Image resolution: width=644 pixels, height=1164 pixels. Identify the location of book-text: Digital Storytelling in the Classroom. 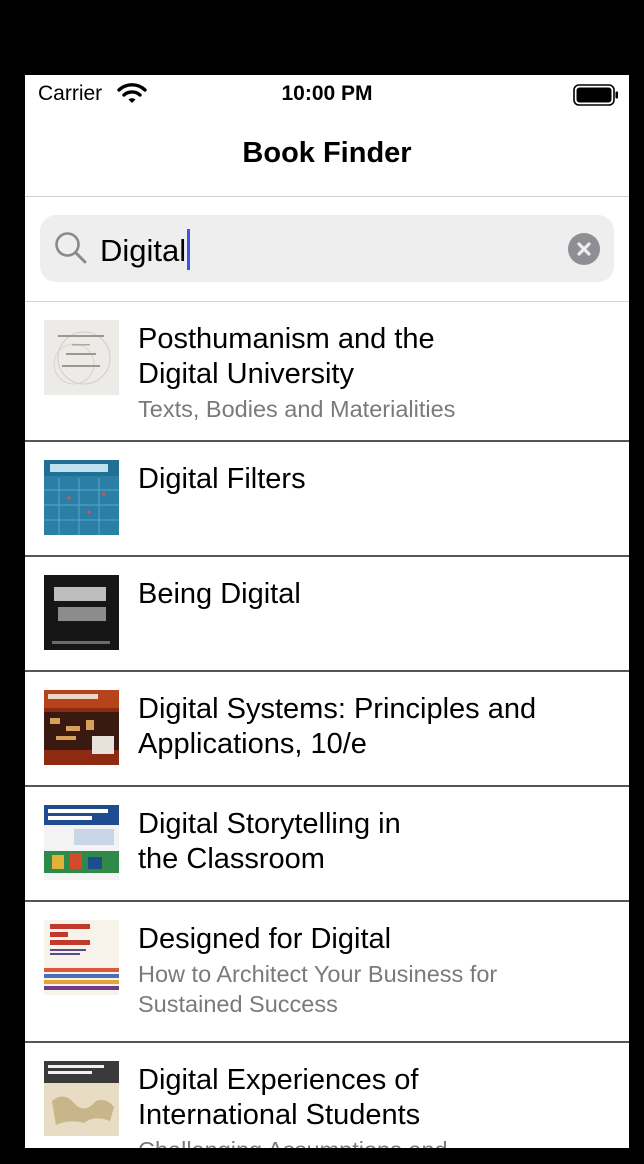
(373, 842).